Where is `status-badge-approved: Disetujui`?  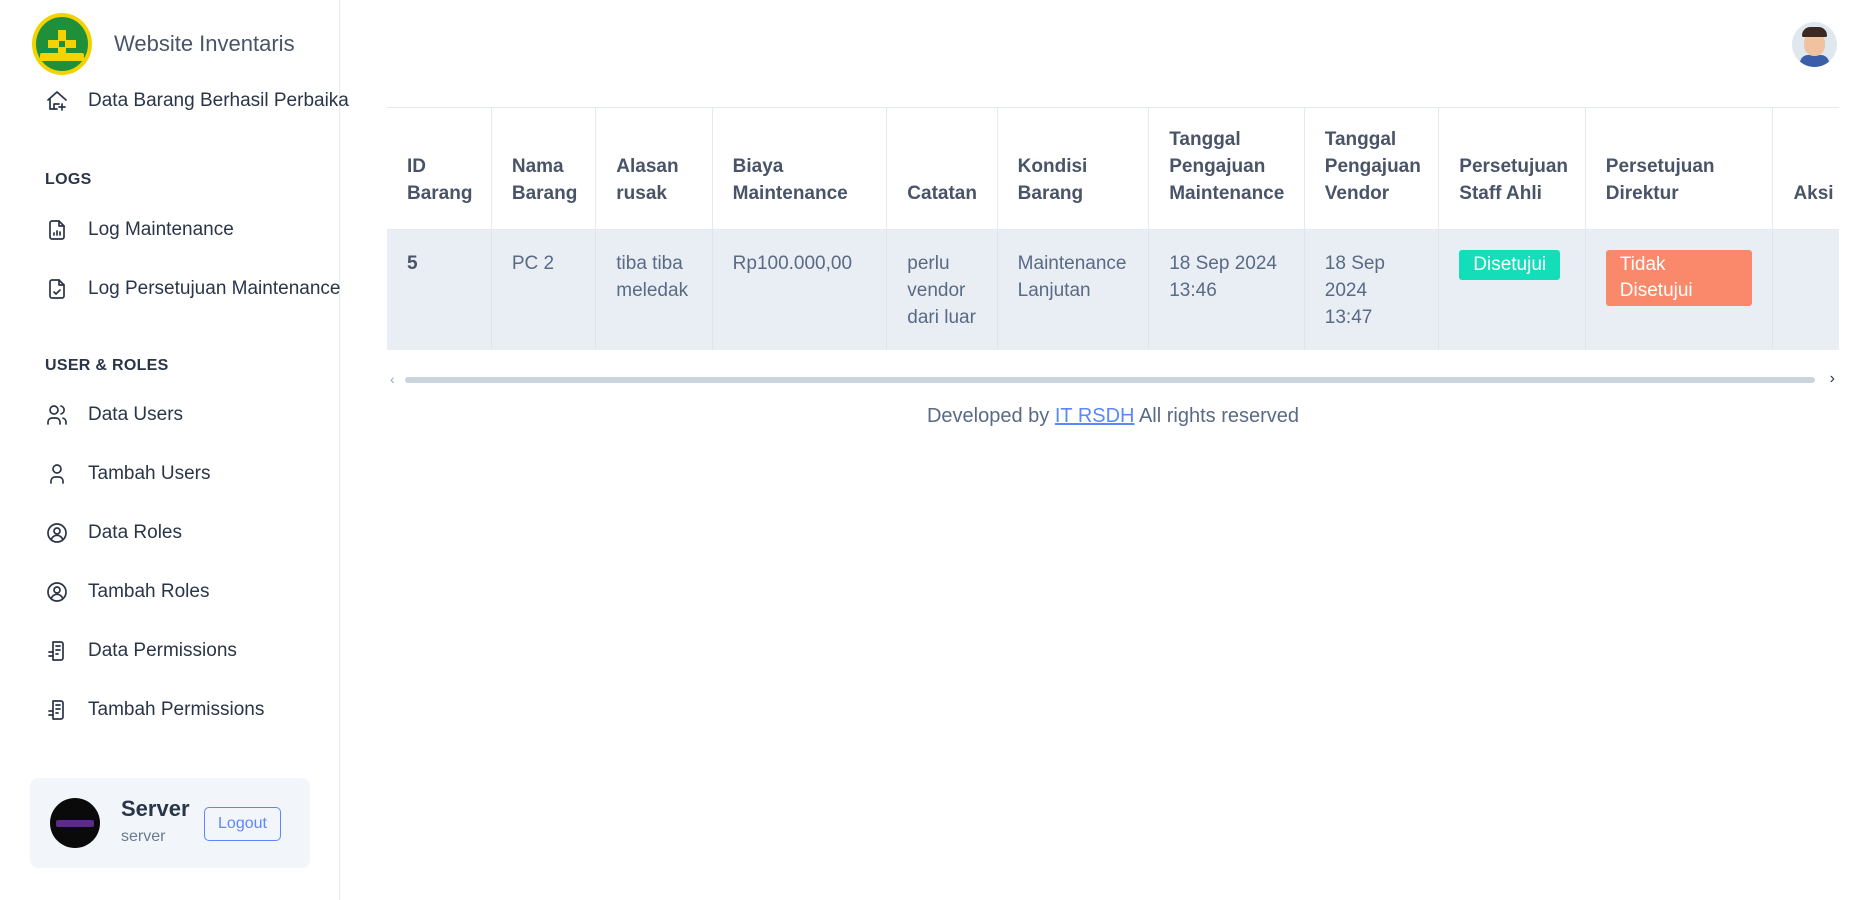 status-badge-approved: Disetujui is located at coordinates (1510, 264).